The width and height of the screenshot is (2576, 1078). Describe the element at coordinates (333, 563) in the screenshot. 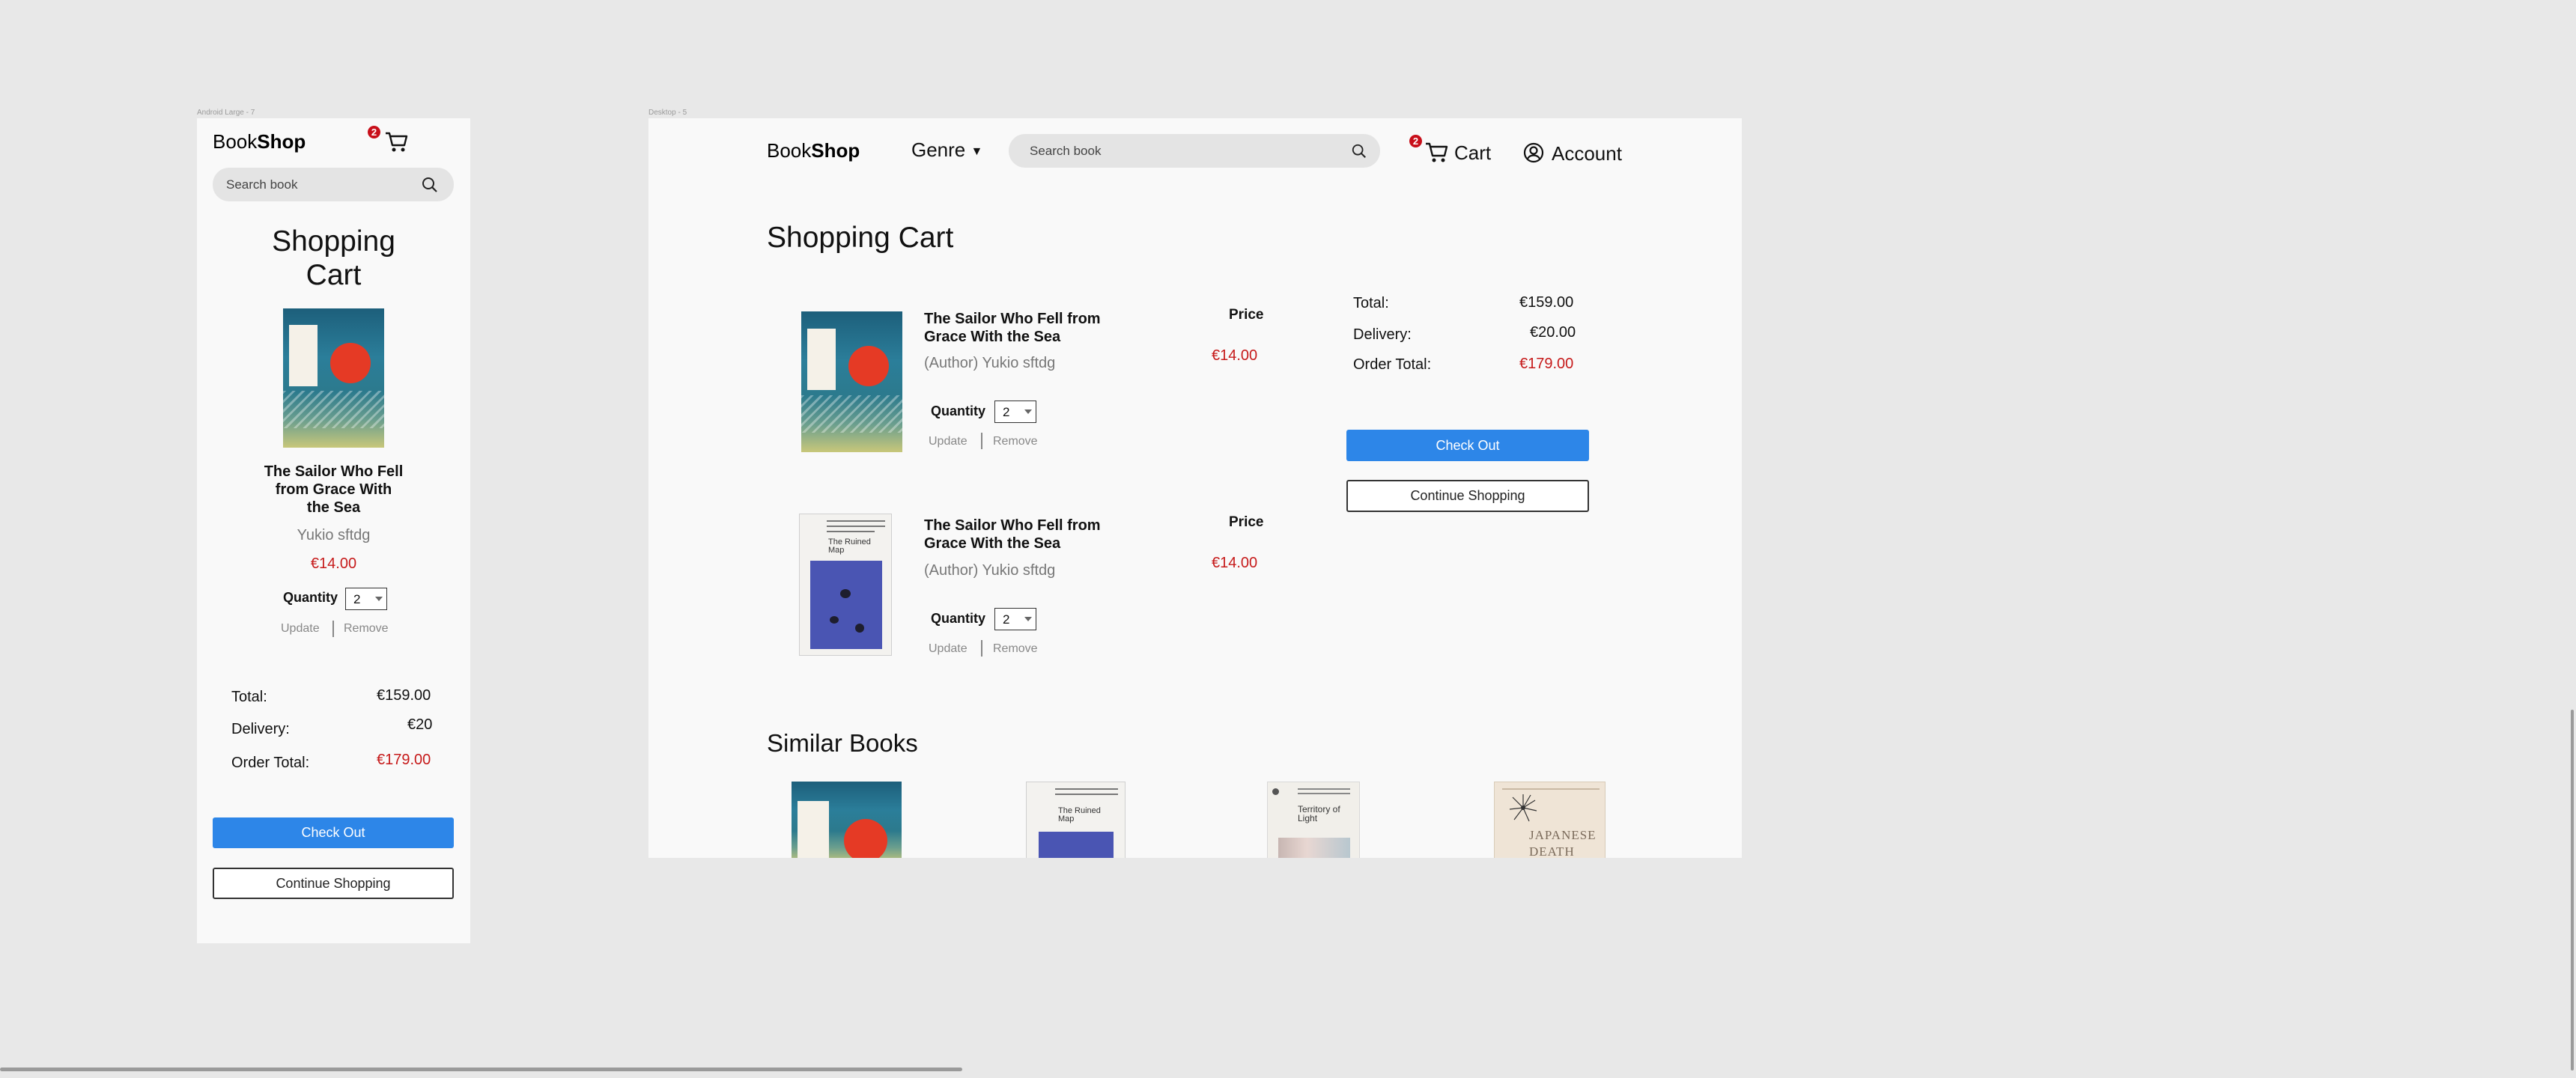

I see `item-price: €14.00` at that location.